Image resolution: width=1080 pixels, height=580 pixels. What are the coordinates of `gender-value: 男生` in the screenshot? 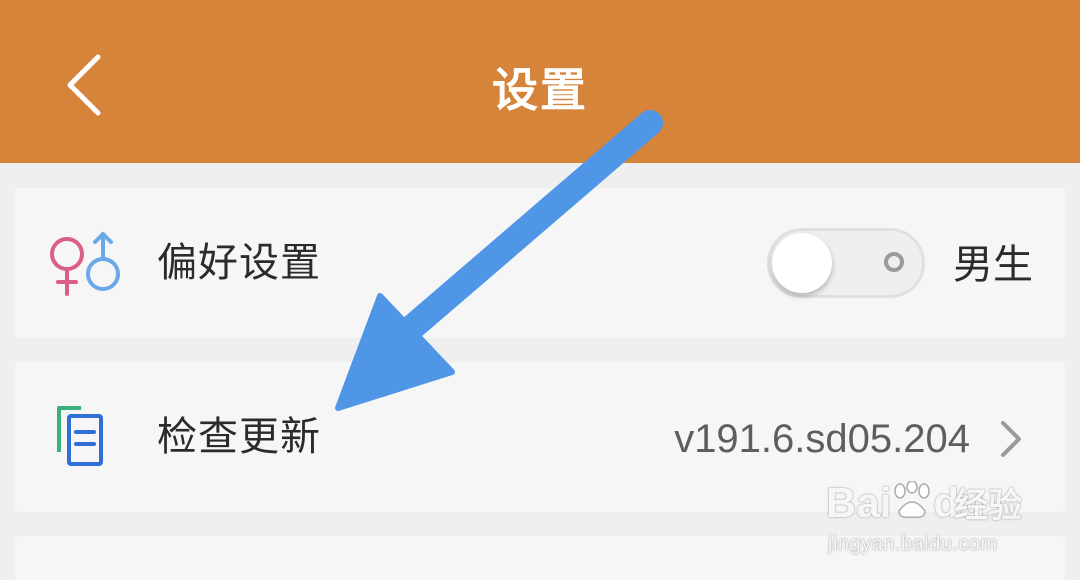 It's located at (993, 265).